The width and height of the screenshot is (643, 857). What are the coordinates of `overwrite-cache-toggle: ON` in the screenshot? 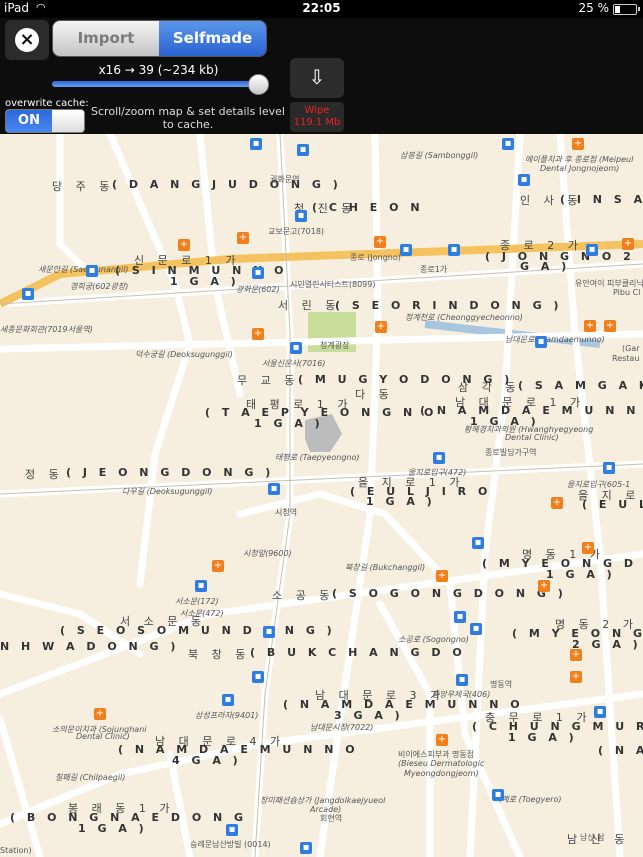 It's located at (45, 121).